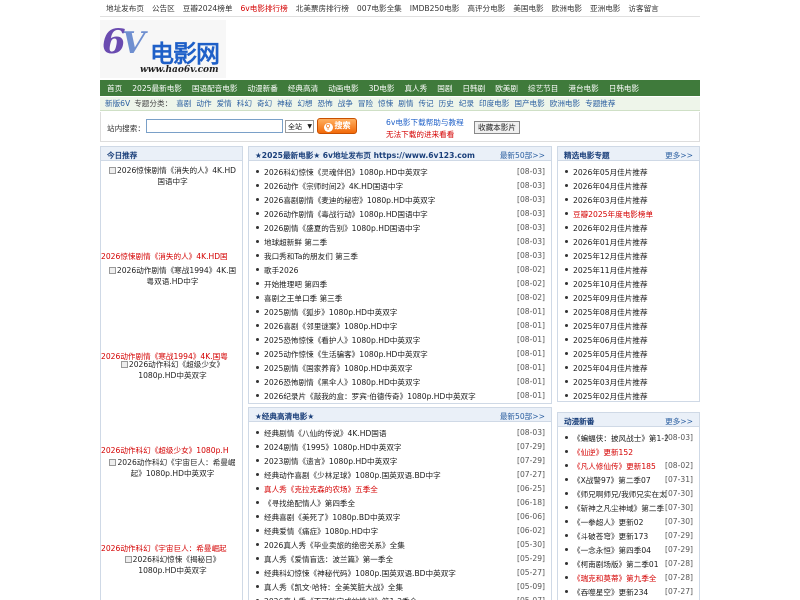 This screenshot has height=600, width=800. I want to click on category-link: 传记, so click(425, 103).